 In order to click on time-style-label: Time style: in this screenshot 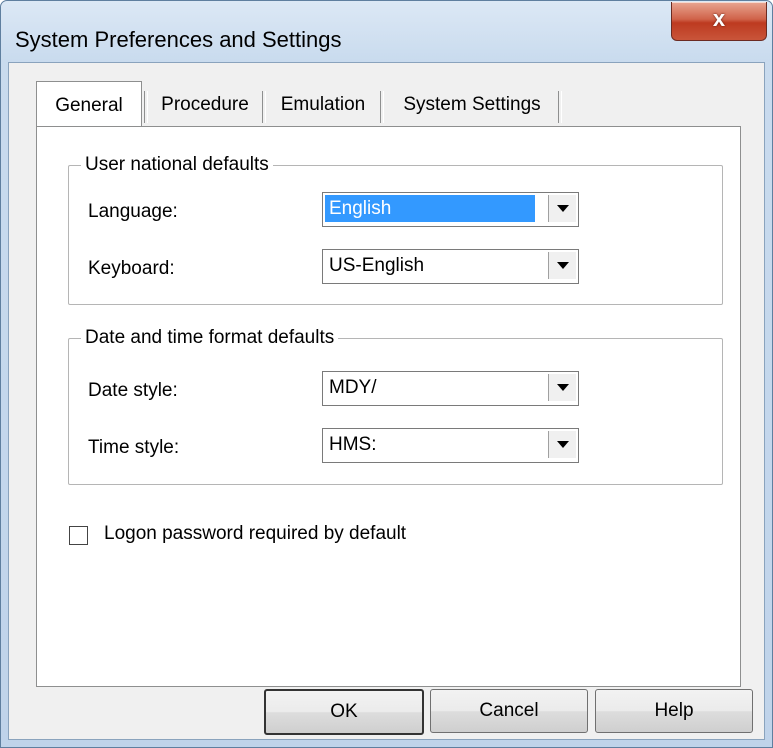, I will do `click(134, 447)`.